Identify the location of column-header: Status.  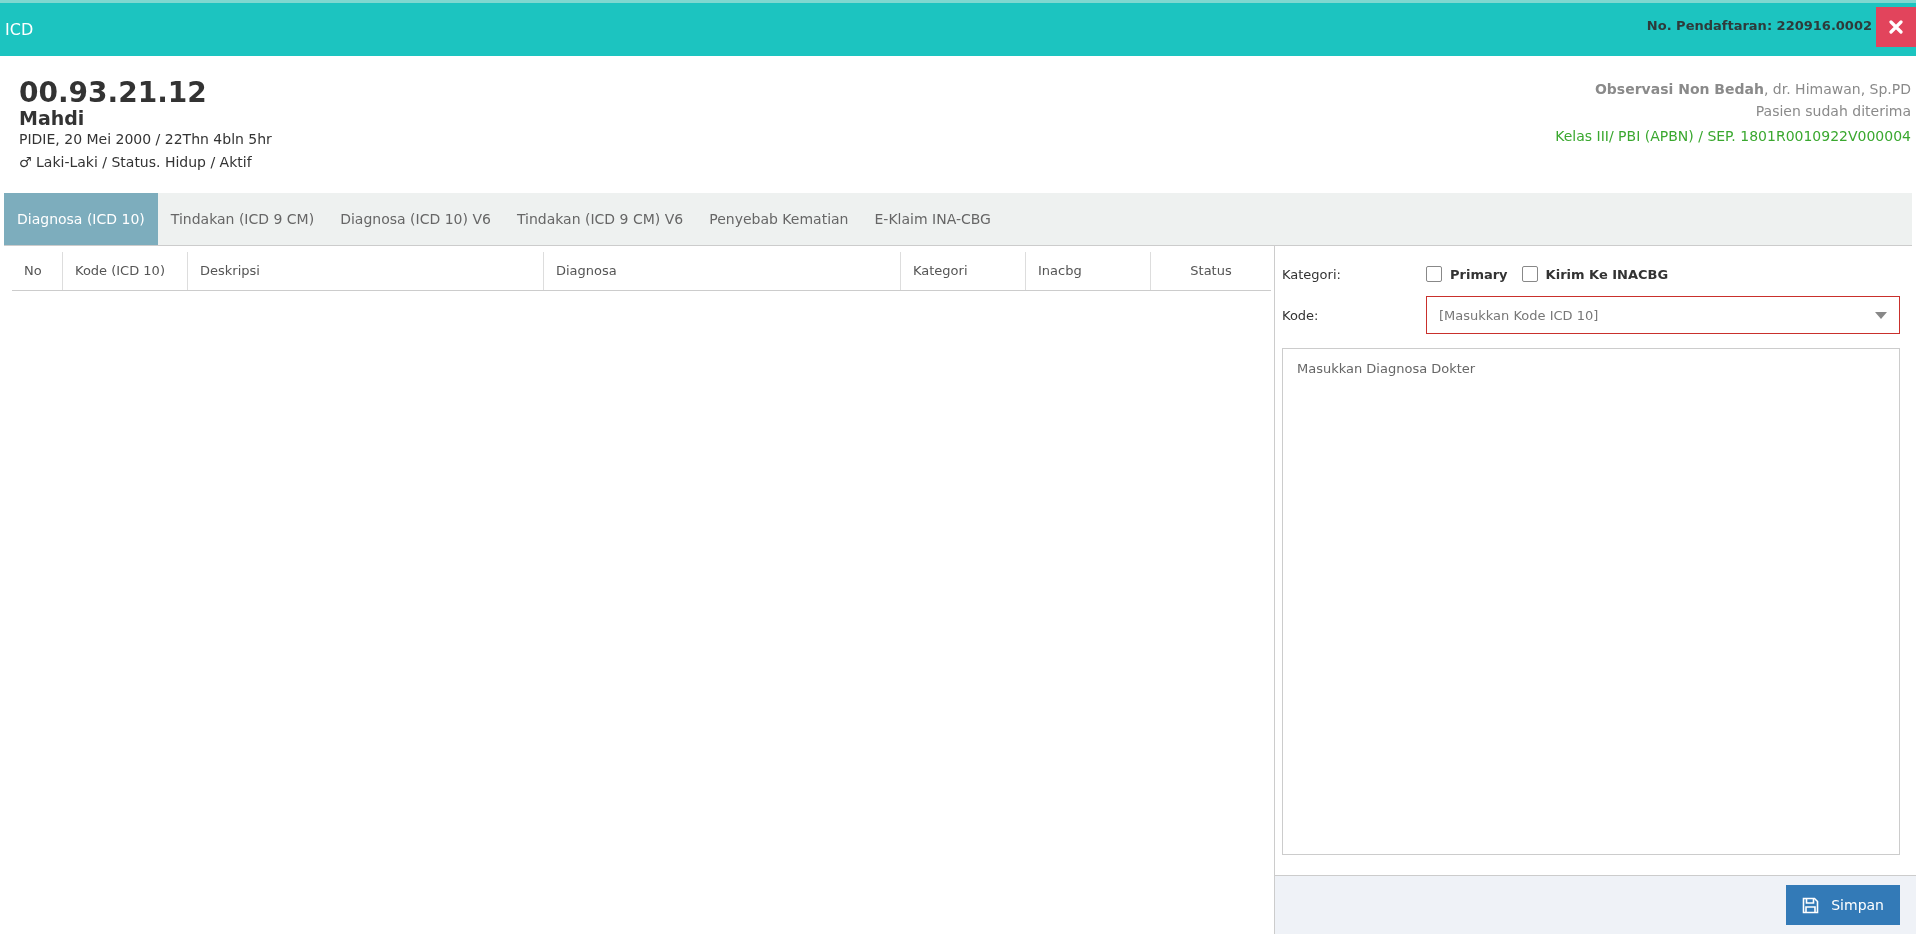
(1210, 271).